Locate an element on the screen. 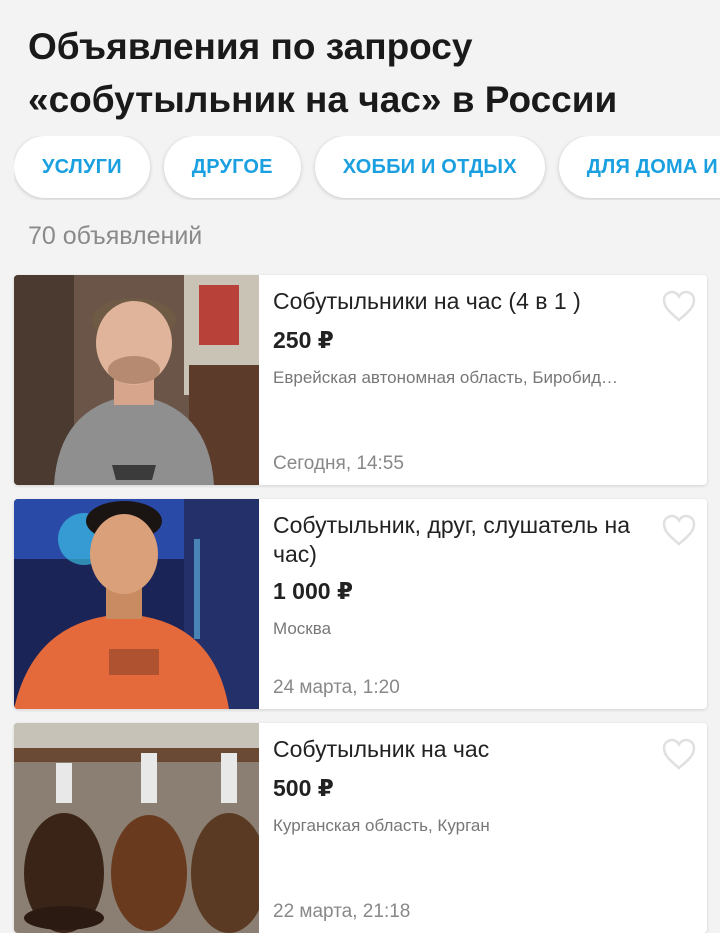  listing-price: 1 000 ₽ is located at coordinates (313, 591).